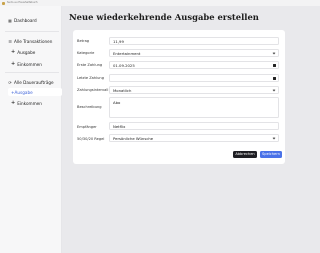 The image size is (320, 253). What do you see at coordinates (122, 90) in the screenshot?
I see `interval-value: Monatlich` at bounding box center [122, 90].